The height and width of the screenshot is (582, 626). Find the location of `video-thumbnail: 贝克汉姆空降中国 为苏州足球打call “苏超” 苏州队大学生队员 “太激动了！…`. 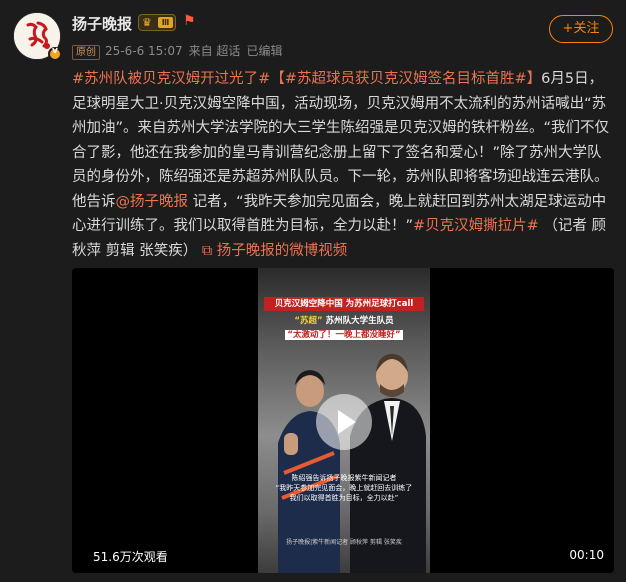

video-thumbnail: 贝克汉姆空降中国 为苏州足球打call “苏超” 苏州队大学生队员 “太激动了！… is located at coordinates (344, 420).